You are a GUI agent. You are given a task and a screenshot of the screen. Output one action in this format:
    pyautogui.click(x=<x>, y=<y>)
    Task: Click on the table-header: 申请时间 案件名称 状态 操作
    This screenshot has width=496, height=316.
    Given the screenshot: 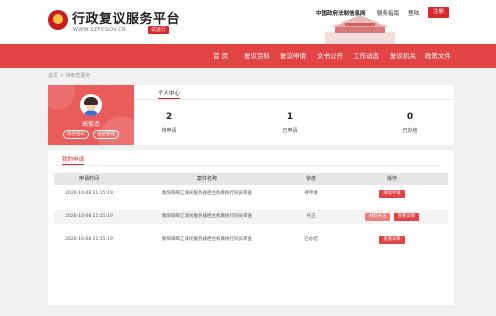 What is the action you would take?
    pyautogui.click(x=251, y=179)
    